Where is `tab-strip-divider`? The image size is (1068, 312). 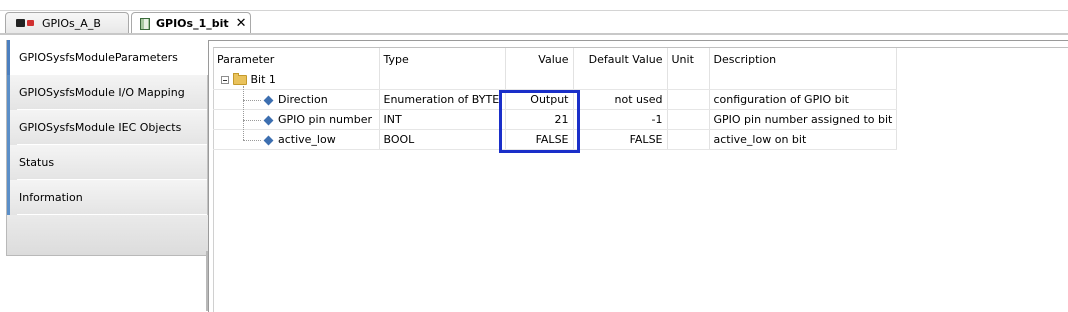
tab-strip-divider is located at coordinates (534, 10).